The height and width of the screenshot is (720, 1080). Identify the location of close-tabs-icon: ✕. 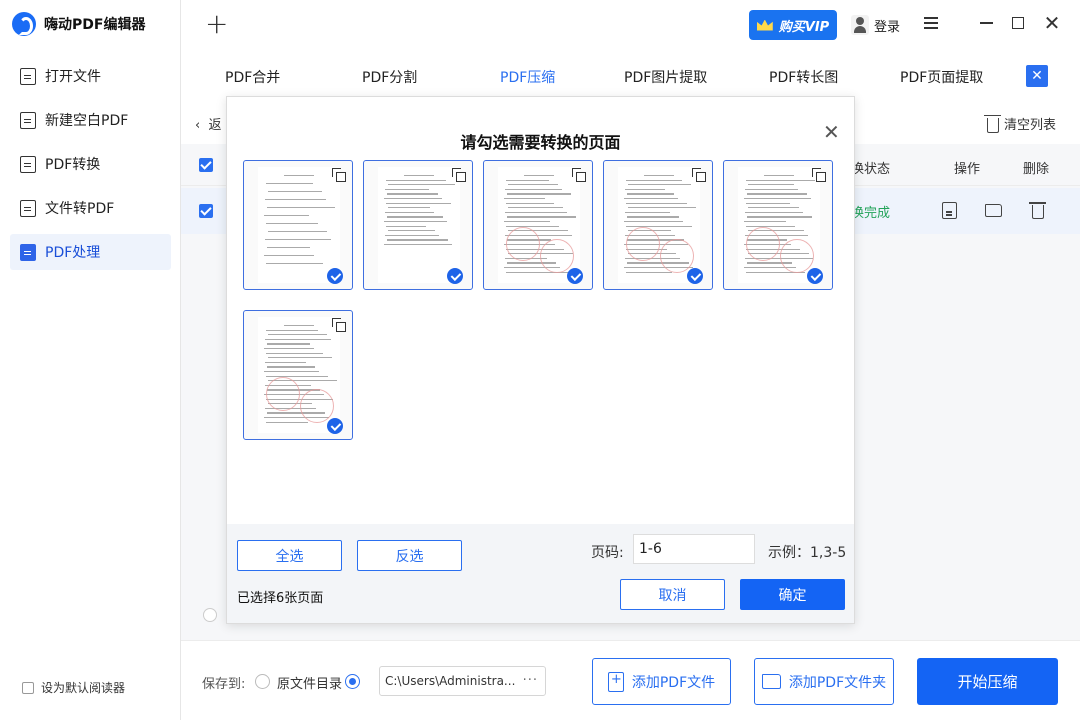
(1037, 76).